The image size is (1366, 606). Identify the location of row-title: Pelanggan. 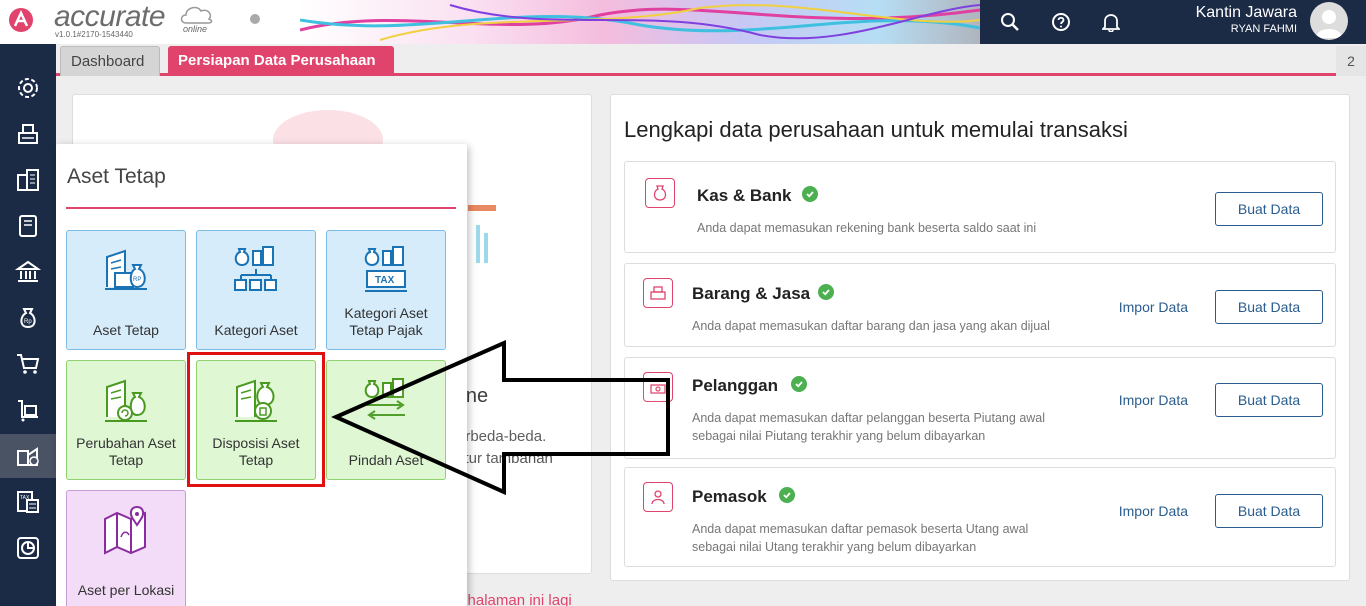
(735, 385).